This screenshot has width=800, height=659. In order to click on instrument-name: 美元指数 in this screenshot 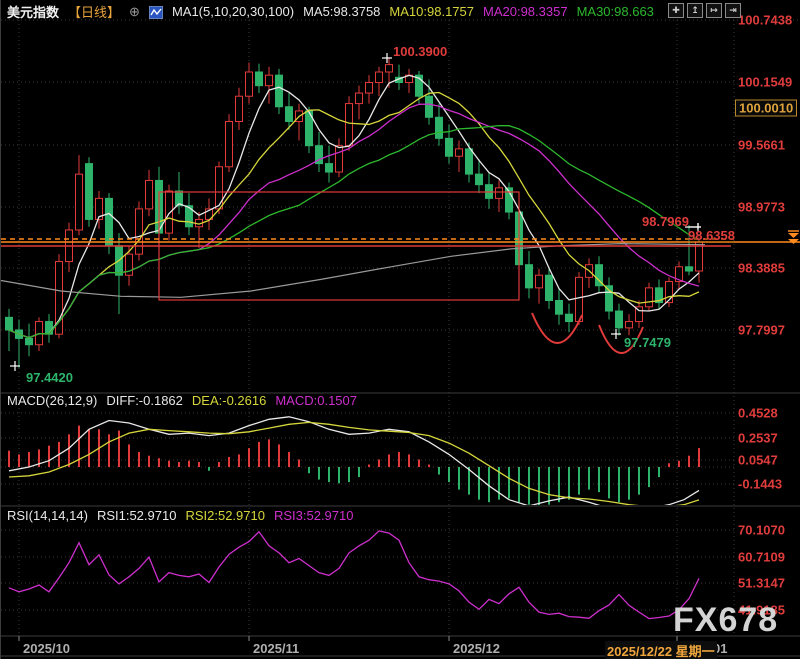, I will do `click(33, 12)`.